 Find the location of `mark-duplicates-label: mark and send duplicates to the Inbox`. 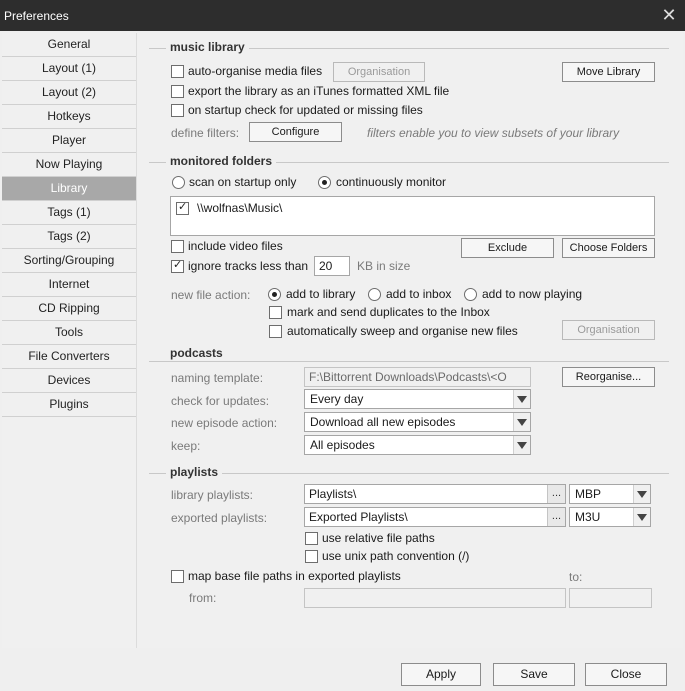

mark-duplicates-label: mark and send duplicates to the Inbox is located at coordinates (388, 312).